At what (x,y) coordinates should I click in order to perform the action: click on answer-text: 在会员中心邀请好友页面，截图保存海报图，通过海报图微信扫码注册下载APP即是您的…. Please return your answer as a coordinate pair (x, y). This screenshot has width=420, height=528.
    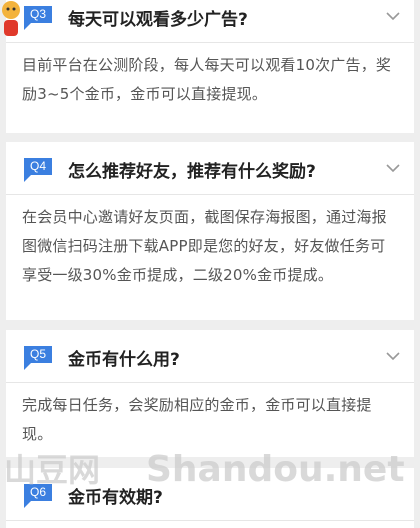
    Looking at the image, I should click on (204, 246).